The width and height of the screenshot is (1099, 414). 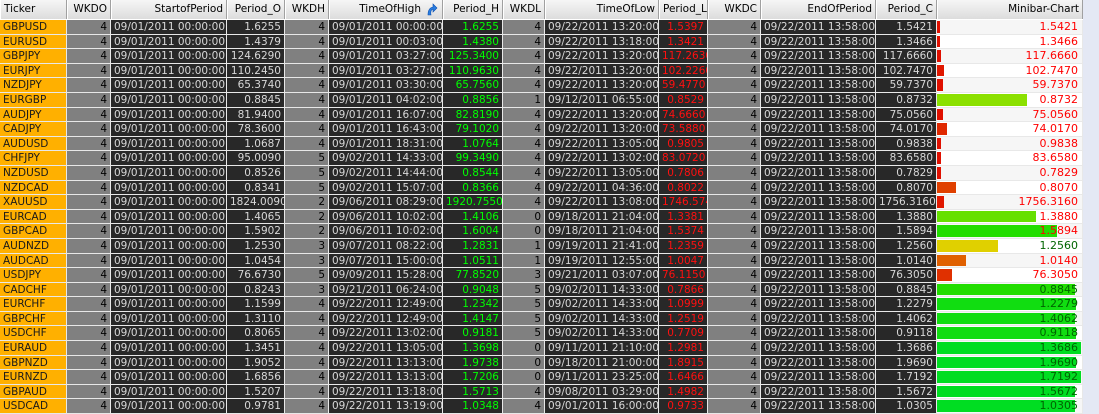 What do you see at coordinates (906, 377) in the screenshot?
I see `cell-period-c: 1.7192` at bounding box center [906, 377].